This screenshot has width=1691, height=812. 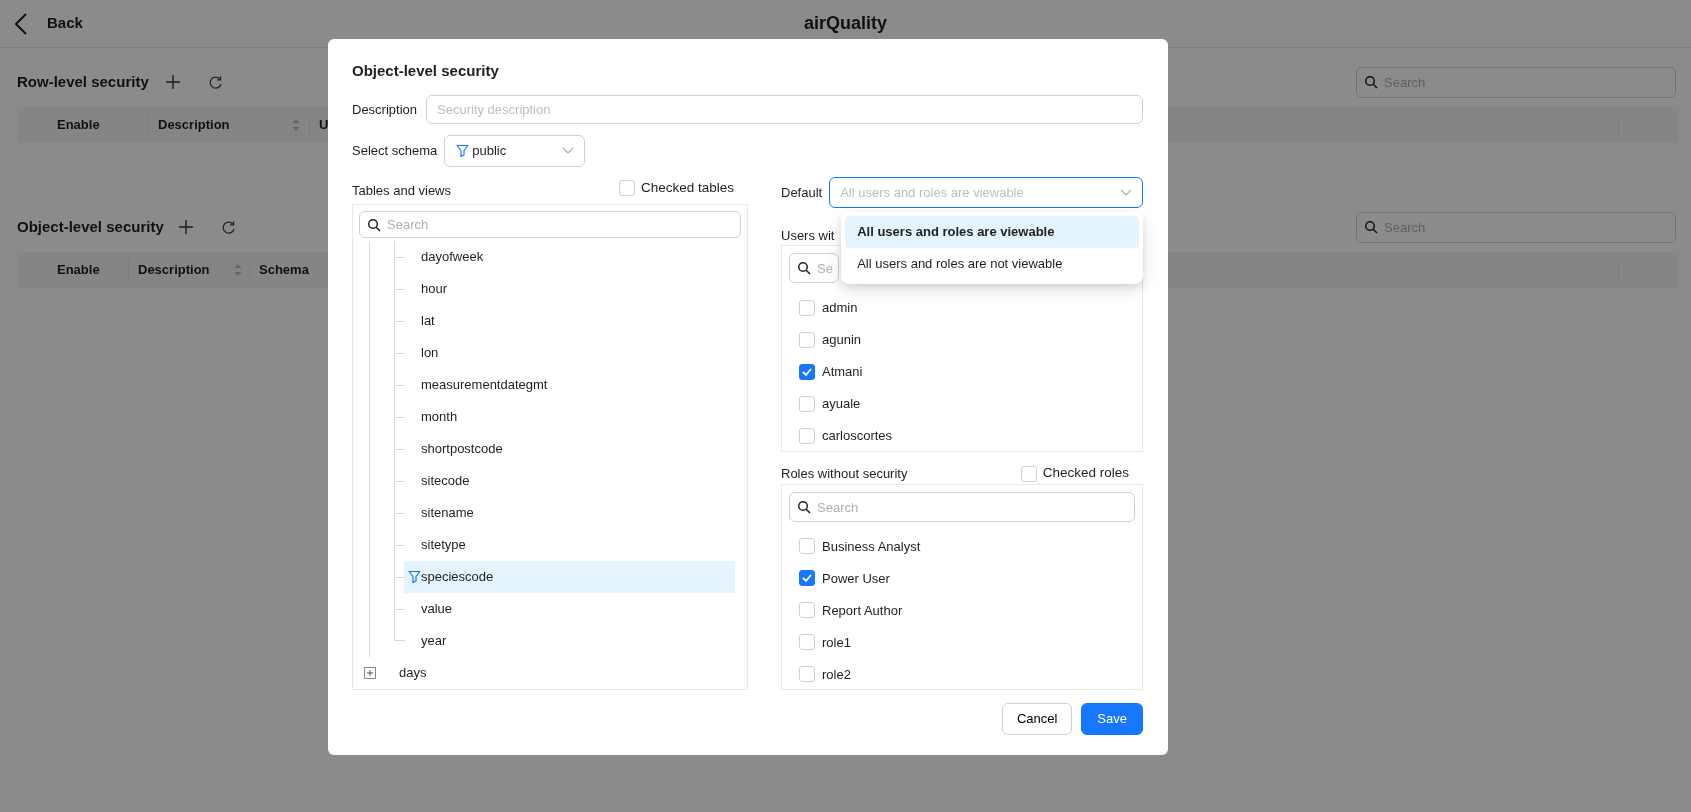 What do you see at coordinates (992, 232) in the screenshot?
I see `dropdown-option: All users and roles are viewable` at bounding box center [992, 232].